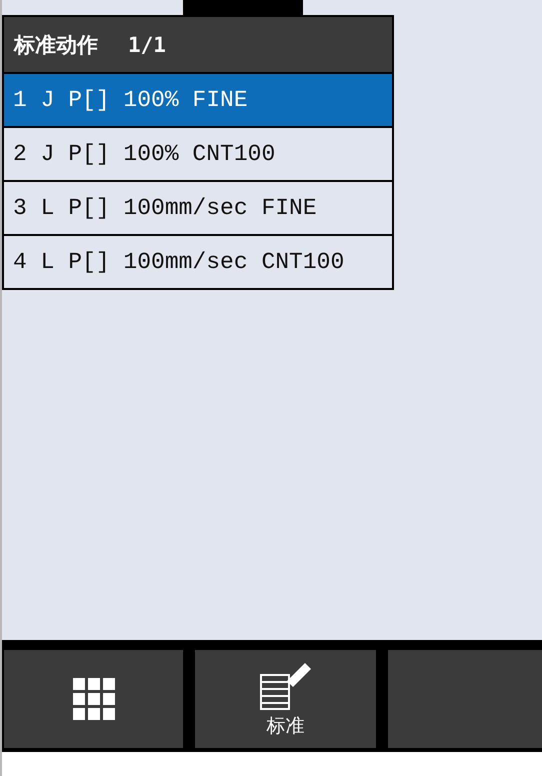 The width and height of the screenshot is (542, 776). I want to click on menu-item: 2 J P[] 100% CNT100, so click(198, 155).